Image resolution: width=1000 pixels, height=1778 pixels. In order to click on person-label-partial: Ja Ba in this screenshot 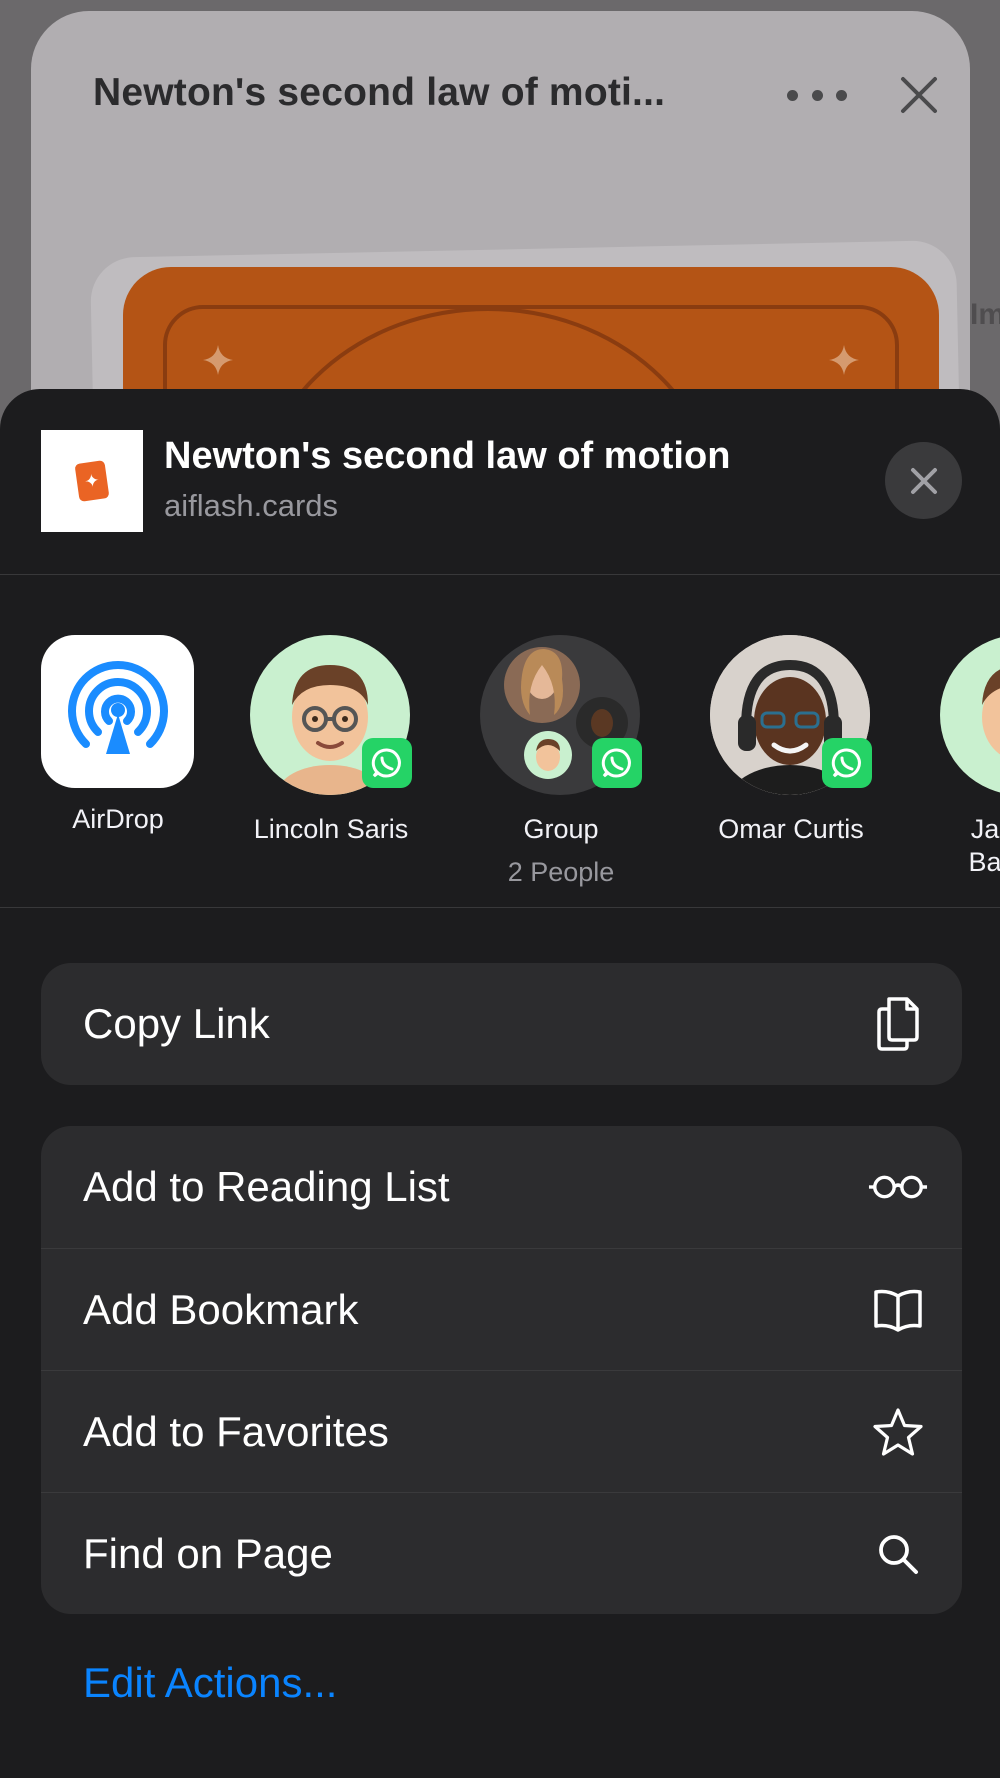, I will do `click(984, 845)`.